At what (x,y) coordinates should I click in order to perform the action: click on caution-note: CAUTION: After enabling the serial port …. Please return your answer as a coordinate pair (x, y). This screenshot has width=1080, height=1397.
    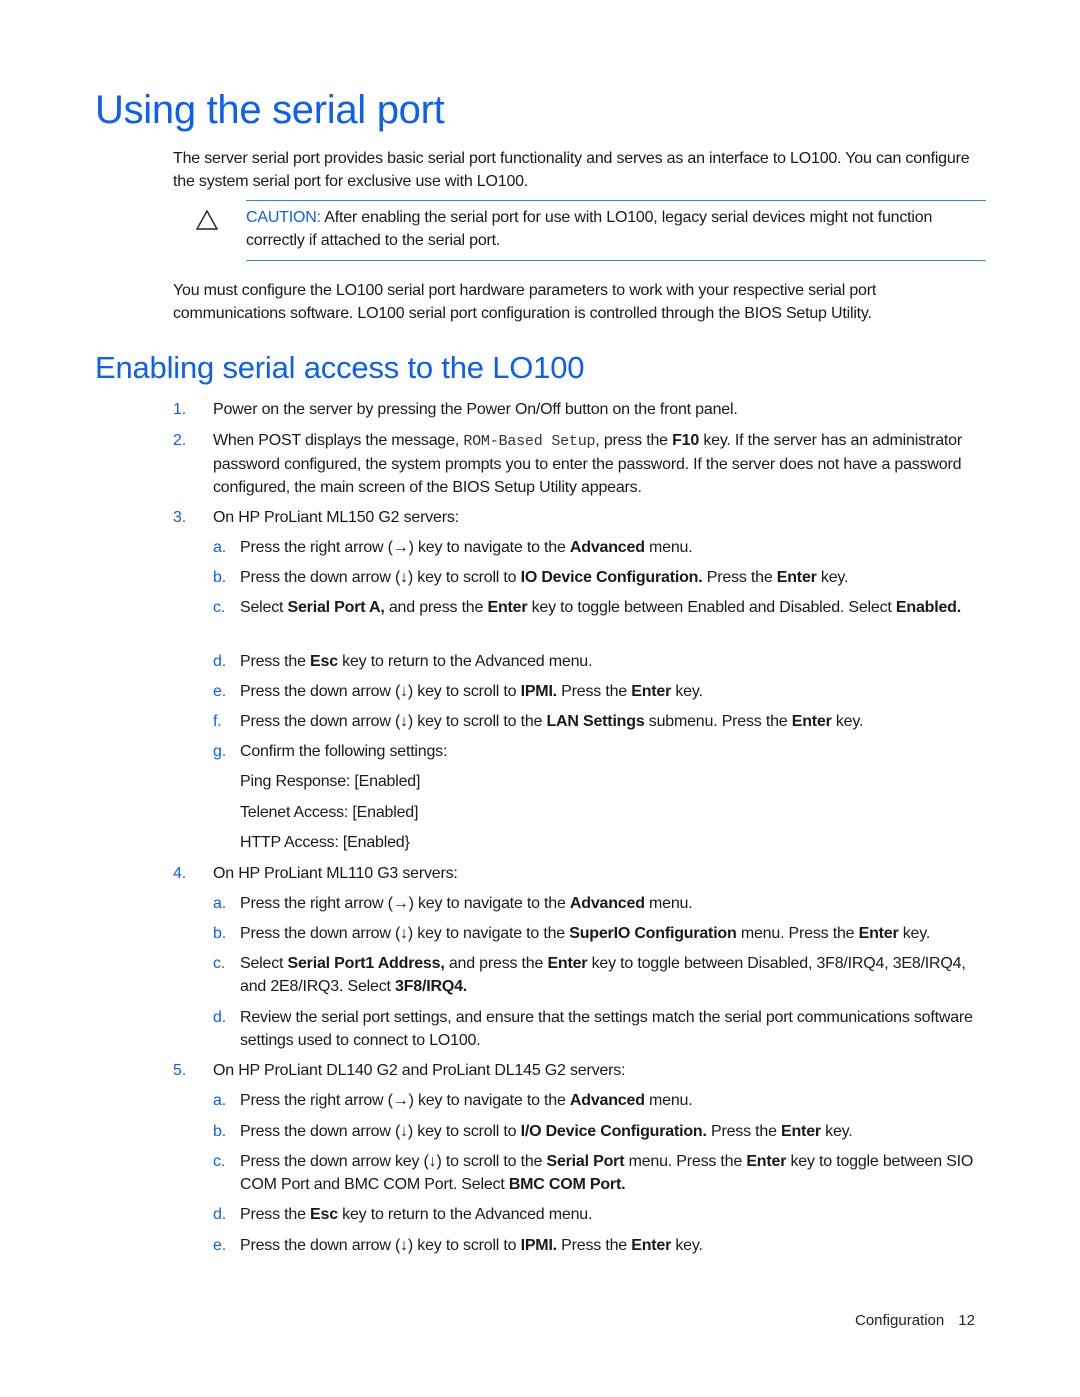
    Looking at the image, I should click on (616, 230).